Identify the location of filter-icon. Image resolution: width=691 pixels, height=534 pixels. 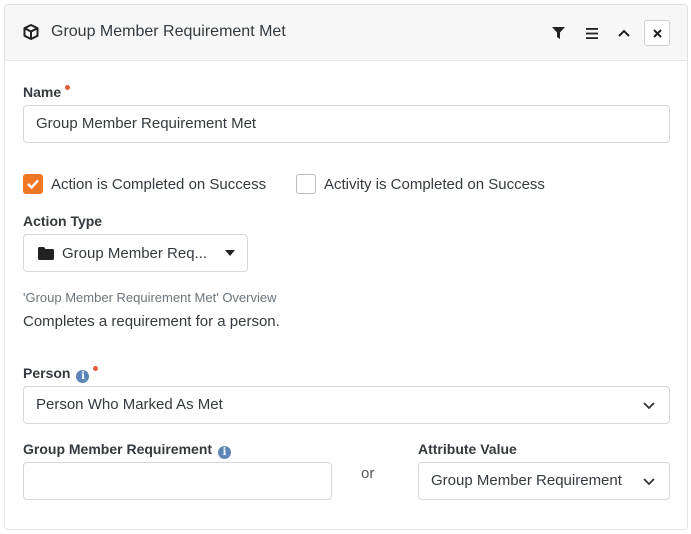
(558, 33).